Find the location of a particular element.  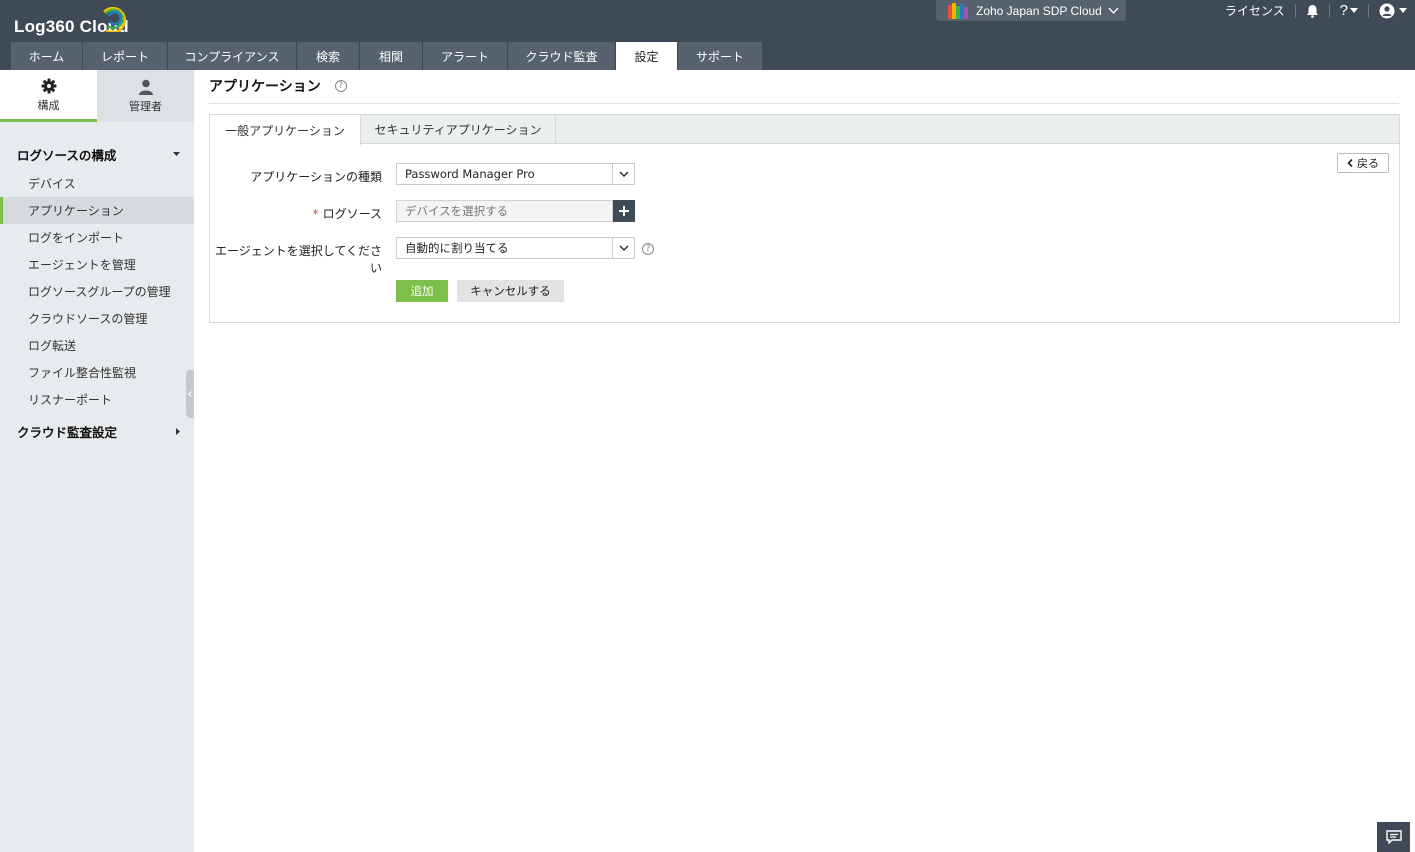

nav-tab-label: コンプライアンス is located at coordinates (232, 56).